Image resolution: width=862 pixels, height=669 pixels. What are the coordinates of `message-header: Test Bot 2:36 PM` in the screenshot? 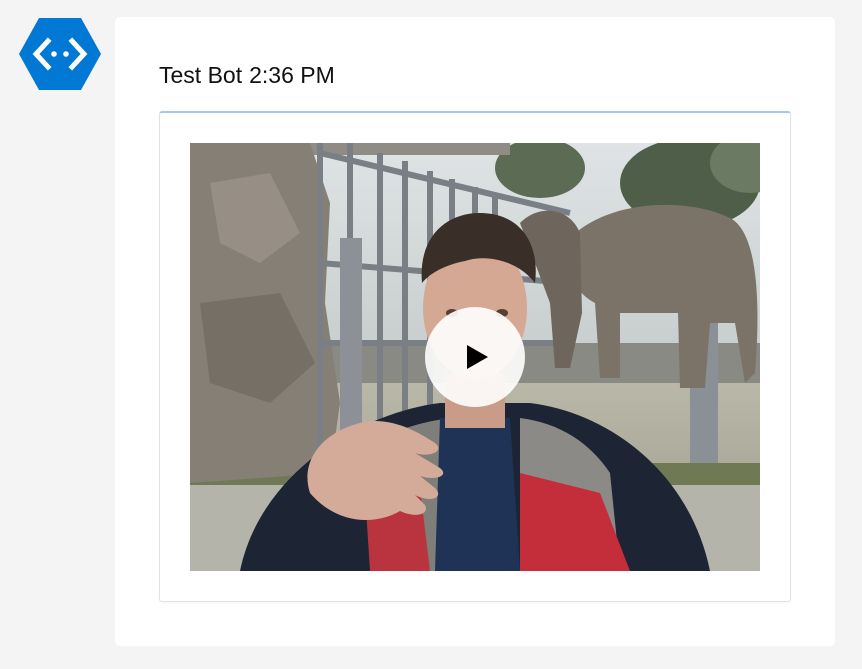 It's located at (247, 75).